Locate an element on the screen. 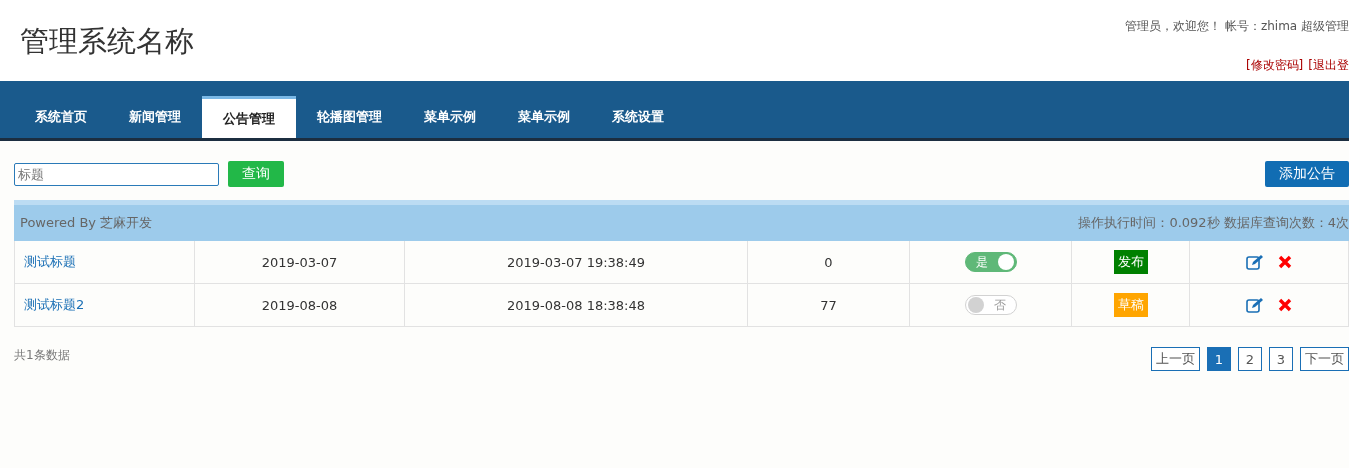 The image size is (1349, 468). page-button: 1 is located at coordinates (1219, 359).